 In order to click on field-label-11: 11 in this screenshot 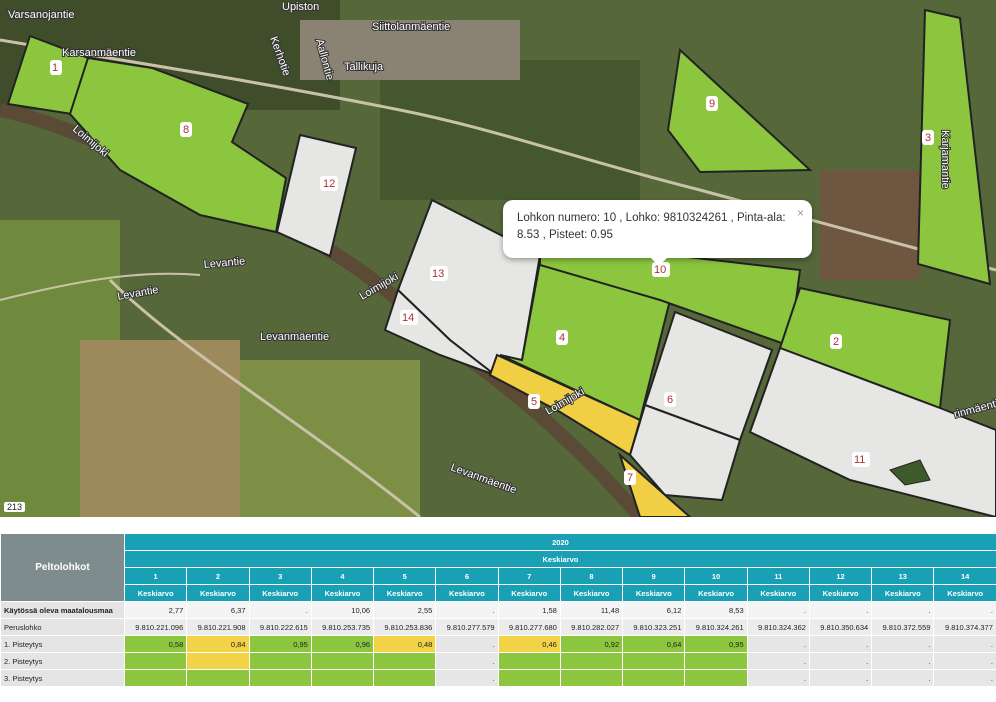, I will do `click(861, 459)`.